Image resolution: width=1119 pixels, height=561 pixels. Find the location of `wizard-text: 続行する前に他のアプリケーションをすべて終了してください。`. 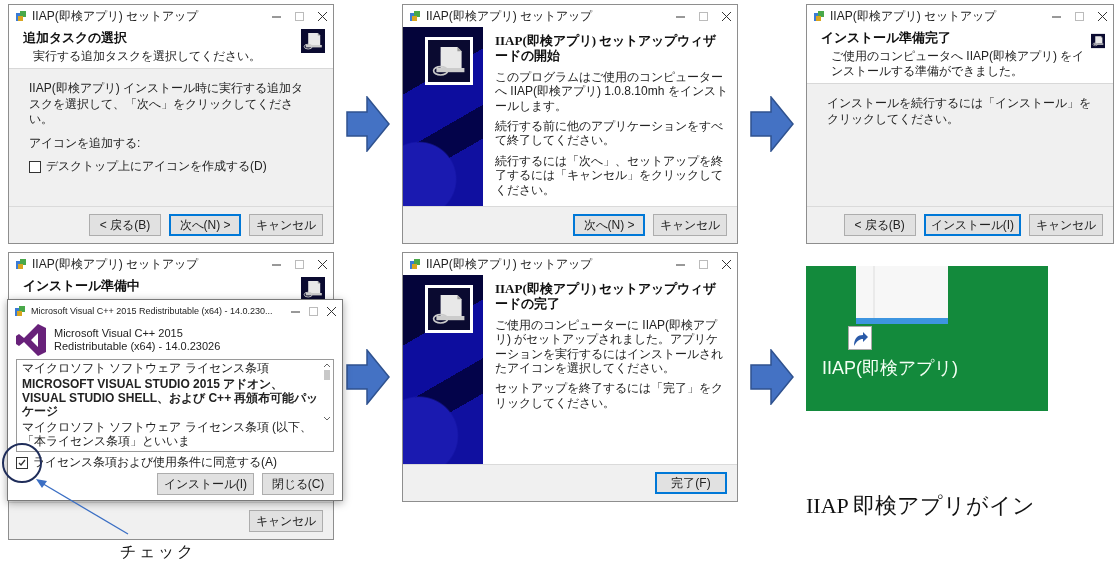

wizard-text: 続行する前に他のアプリケーションをすべて終了してください。 is located at coordinates (609, 133).